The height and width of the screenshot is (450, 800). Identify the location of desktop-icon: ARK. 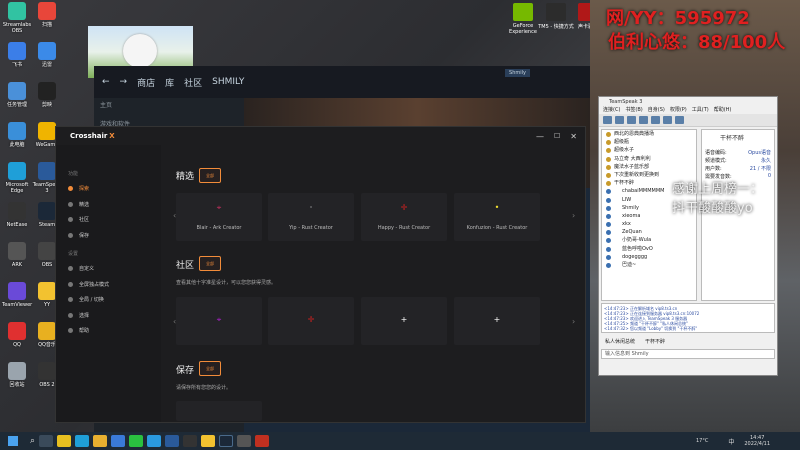
(17, 255).